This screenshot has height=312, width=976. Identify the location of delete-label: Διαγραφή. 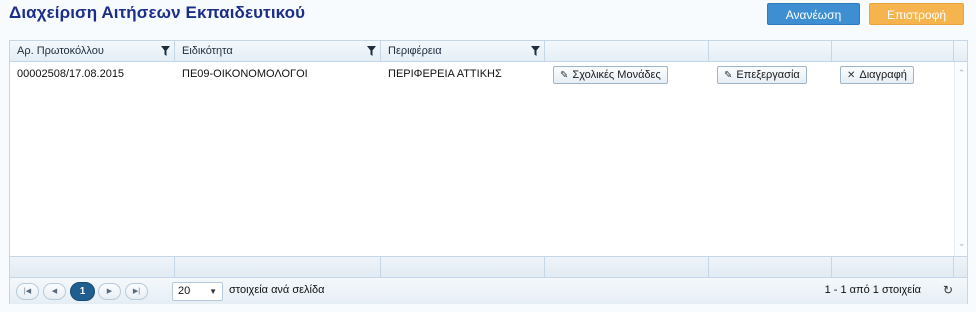
(883, 75).